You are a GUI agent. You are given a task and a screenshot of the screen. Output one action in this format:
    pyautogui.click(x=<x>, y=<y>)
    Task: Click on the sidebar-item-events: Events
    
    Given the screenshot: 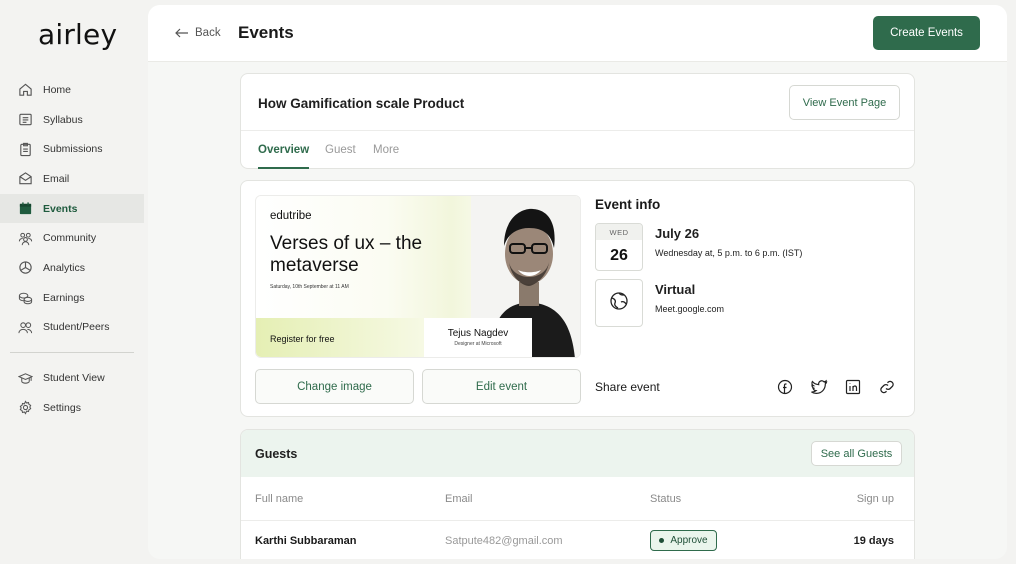 What is the action you would take?
    pyautogui.click(x=72, y=208)
    